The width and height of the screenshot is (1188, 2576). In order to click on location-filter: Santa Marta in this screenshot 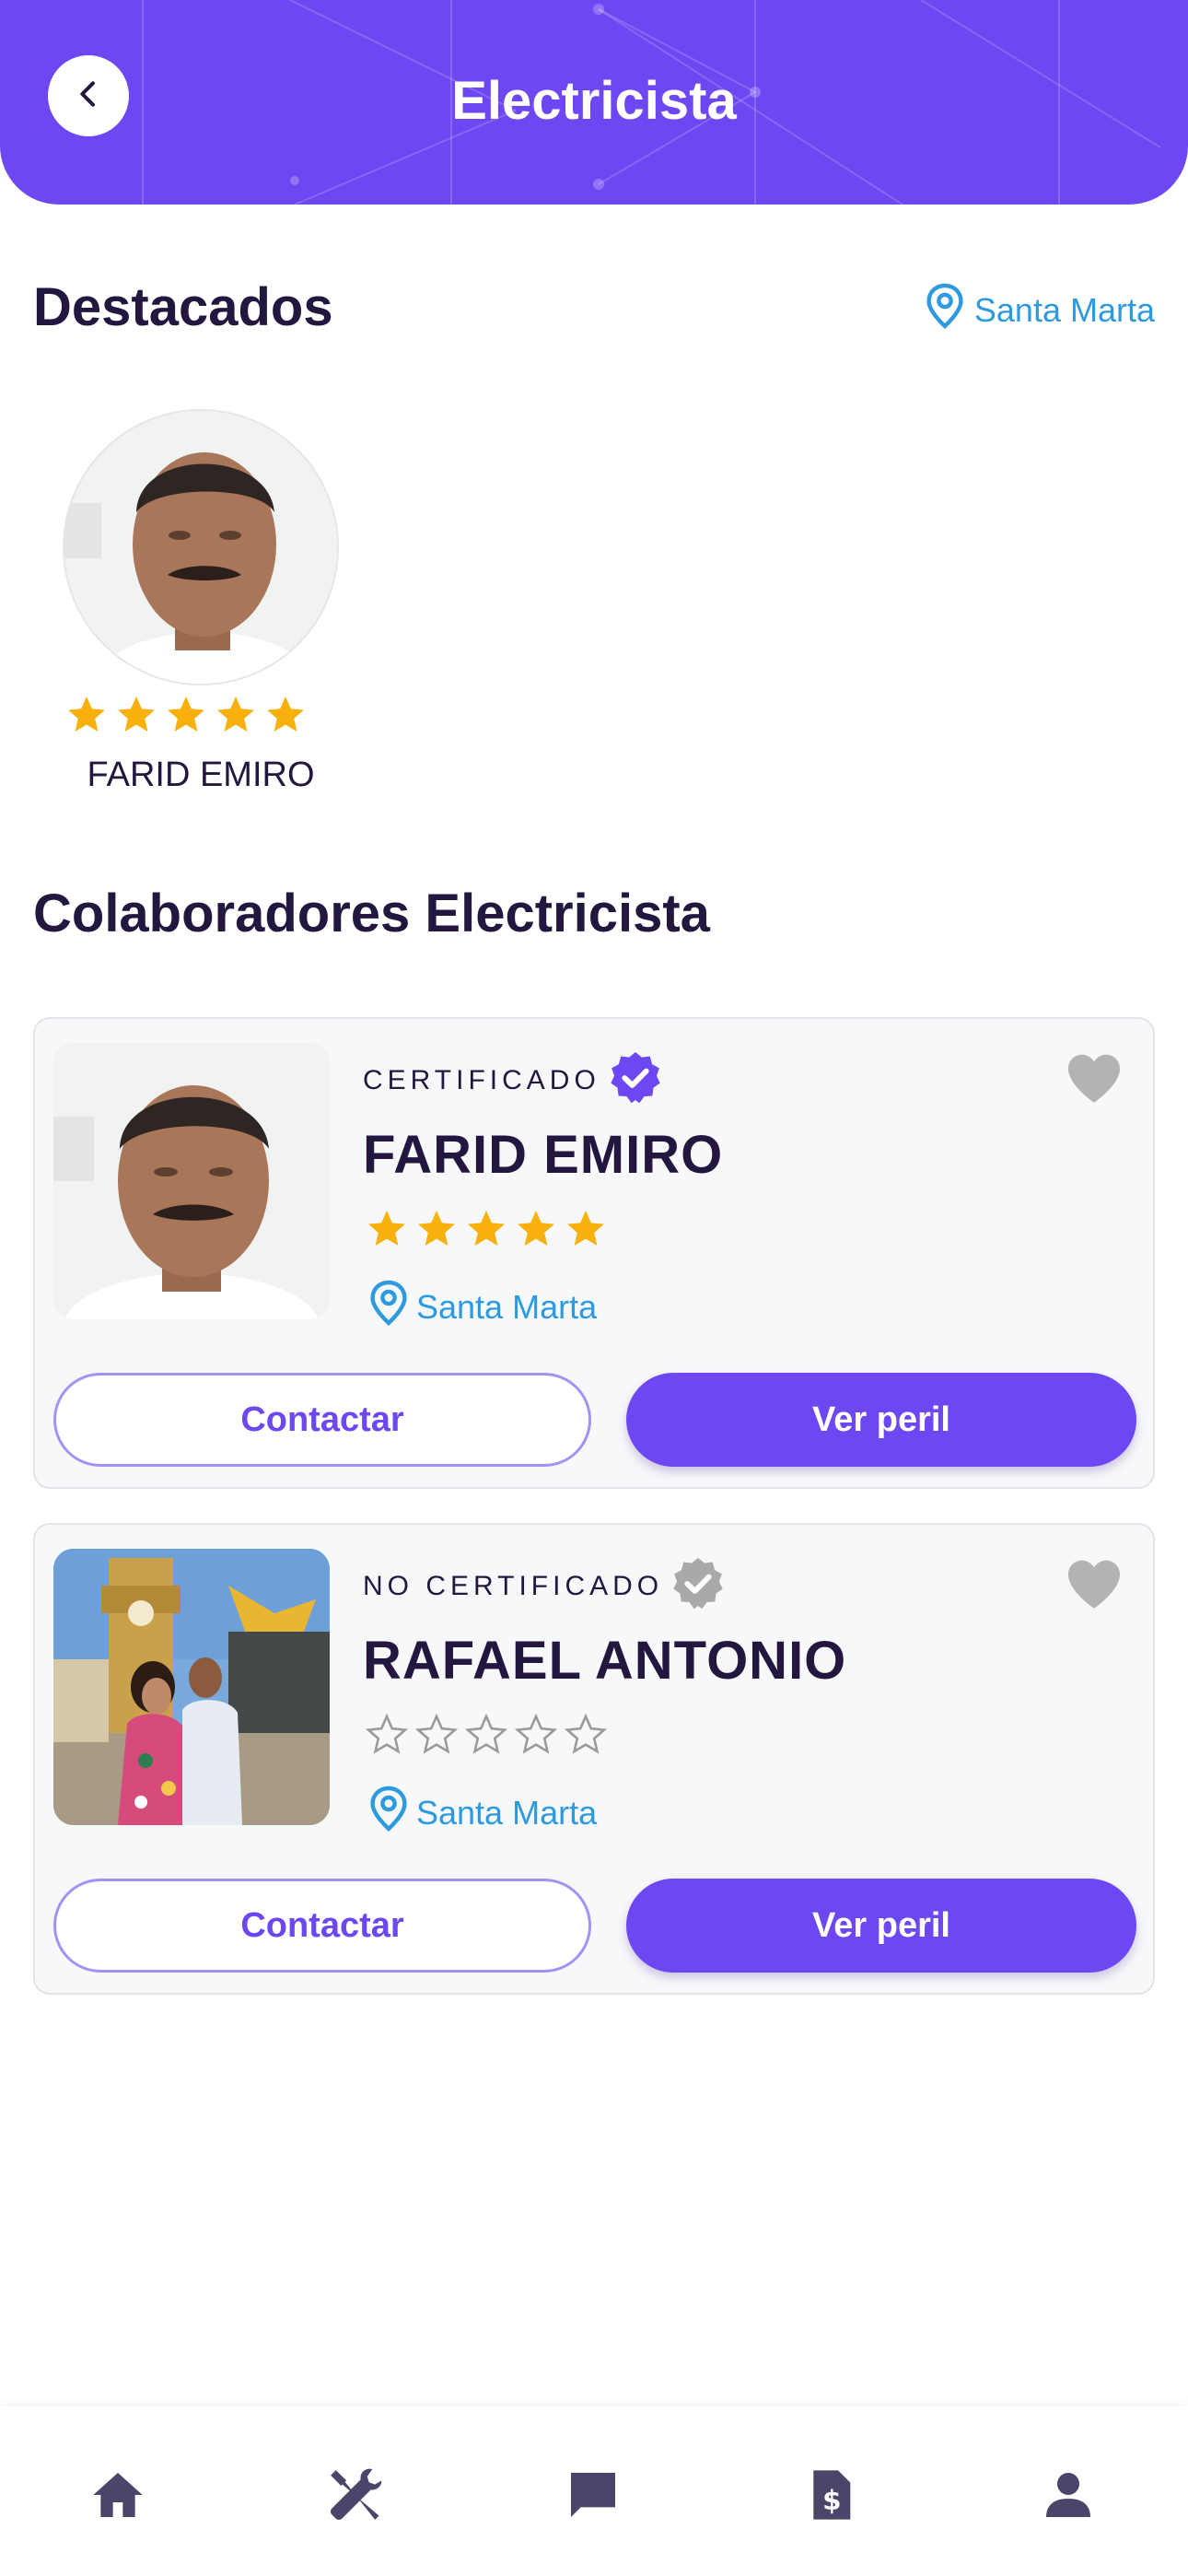, I will do `click(1040, 310)`.